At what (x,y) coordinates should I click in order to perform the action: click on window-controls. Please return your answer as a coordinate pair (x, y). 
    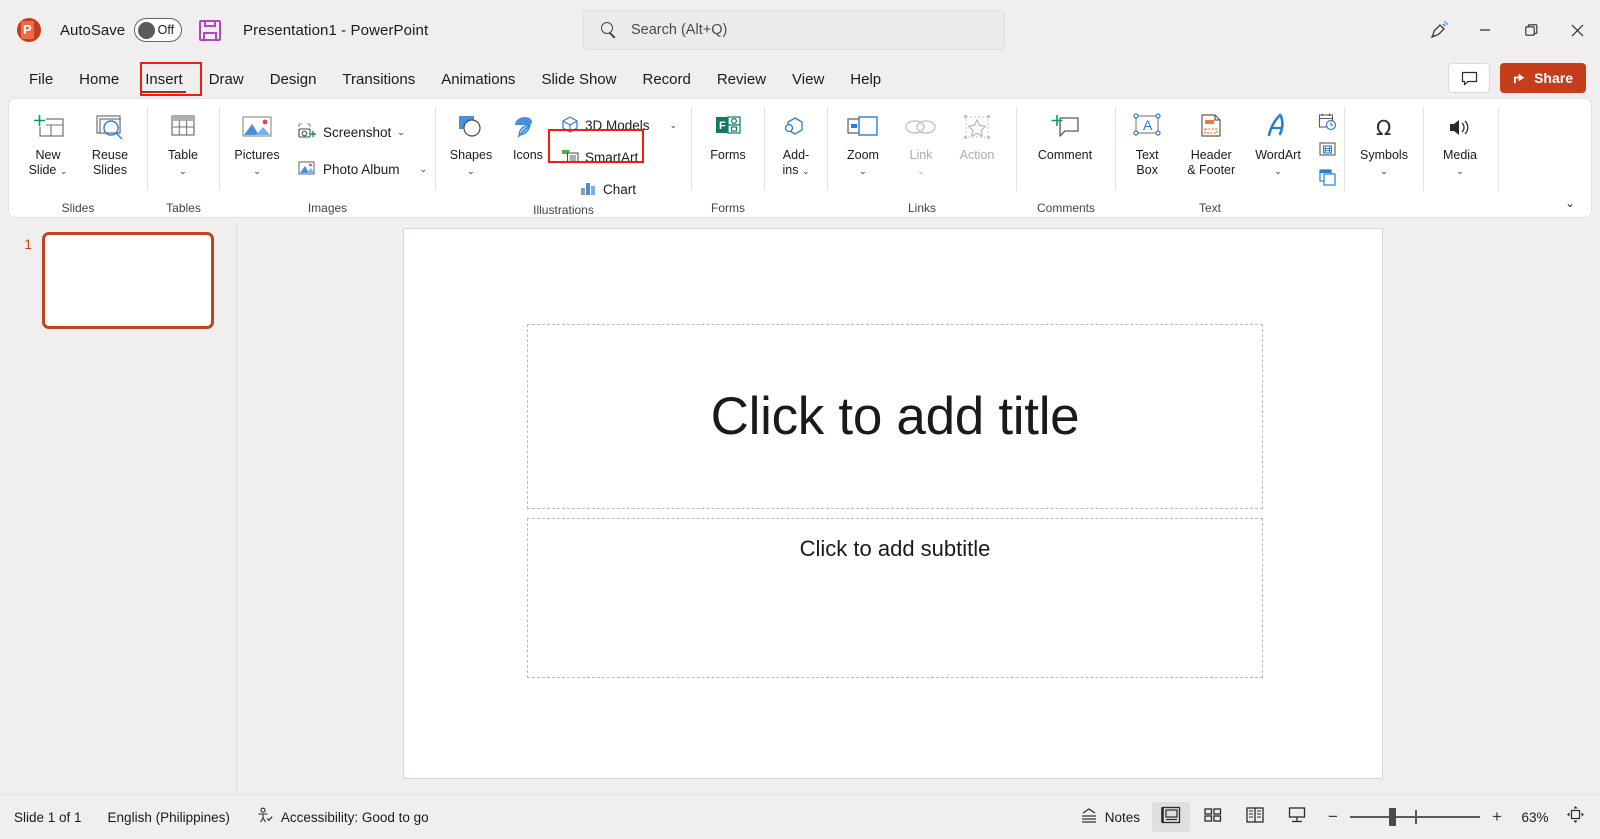
    Looking at the image, I should click on (1508, 30).